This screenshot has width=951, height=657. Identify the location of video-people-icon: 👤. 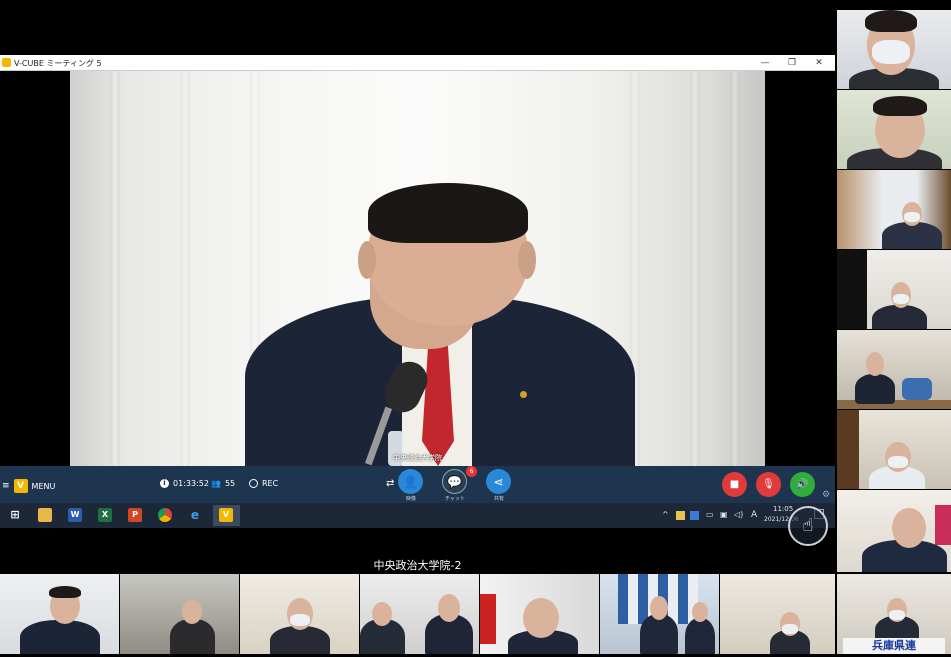
(410, 481).